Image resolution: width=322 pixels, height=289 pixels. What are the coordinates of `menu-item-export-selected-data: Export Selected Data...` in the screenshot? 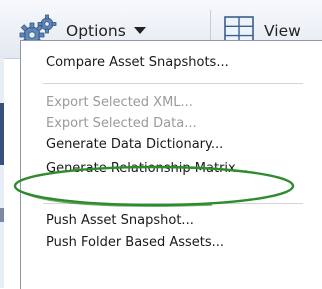 It's located at (121, 123).